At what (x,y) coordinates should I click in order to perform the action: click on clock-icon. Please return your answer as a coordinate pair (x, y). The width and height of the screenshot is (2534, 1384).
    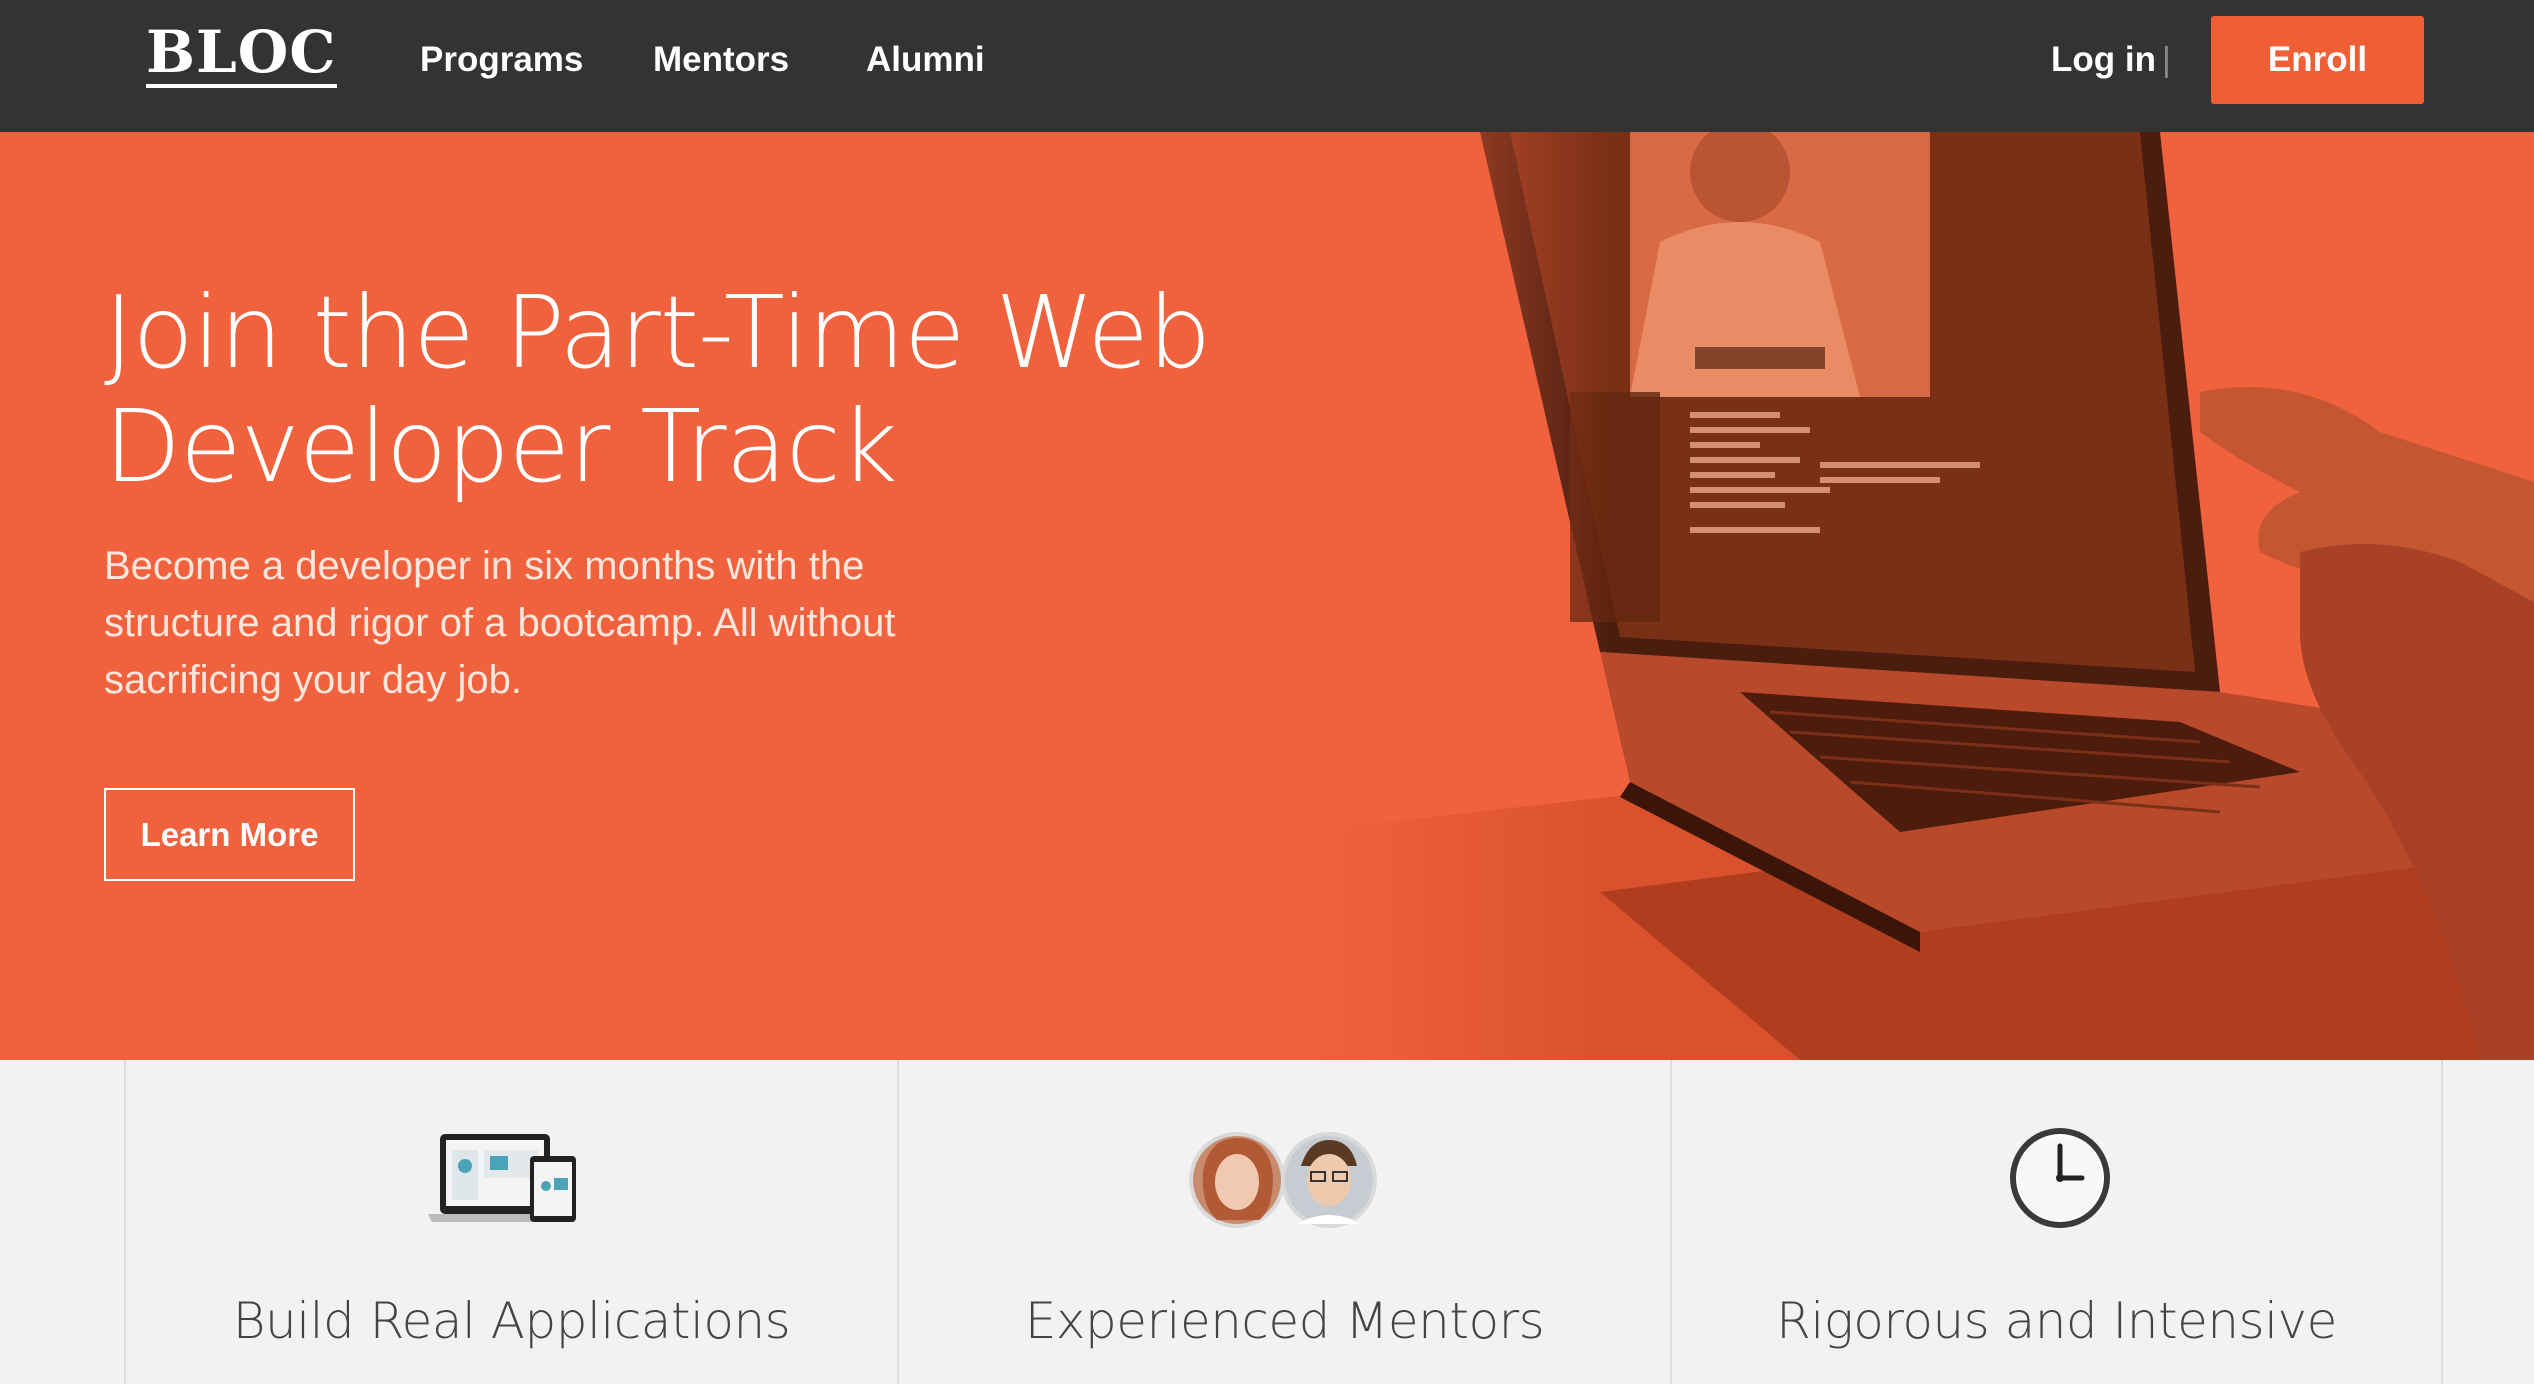
    Looking at the image, I should click on (2060, 1178).